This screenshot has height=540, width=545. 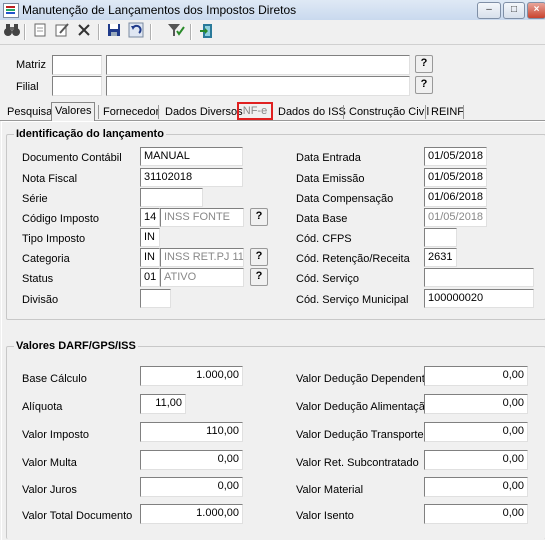 What do you see at coordinates (155, 298) in the screenshot?
I see `divisao-field` at bounding box center [155, 298].